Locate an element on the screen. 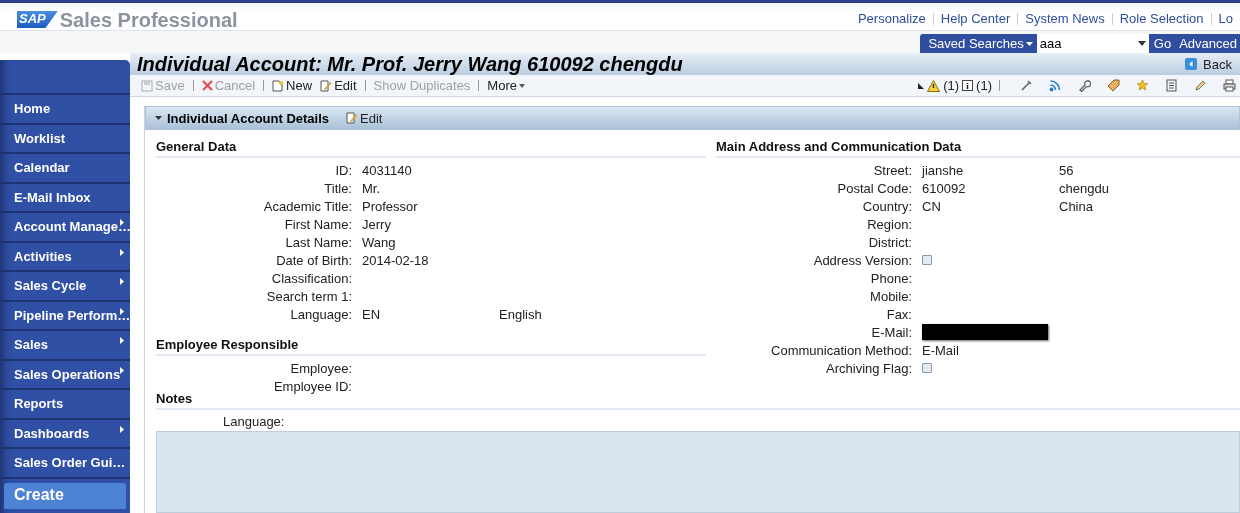  nav-item: Activities is located at coordinates (65, 257).